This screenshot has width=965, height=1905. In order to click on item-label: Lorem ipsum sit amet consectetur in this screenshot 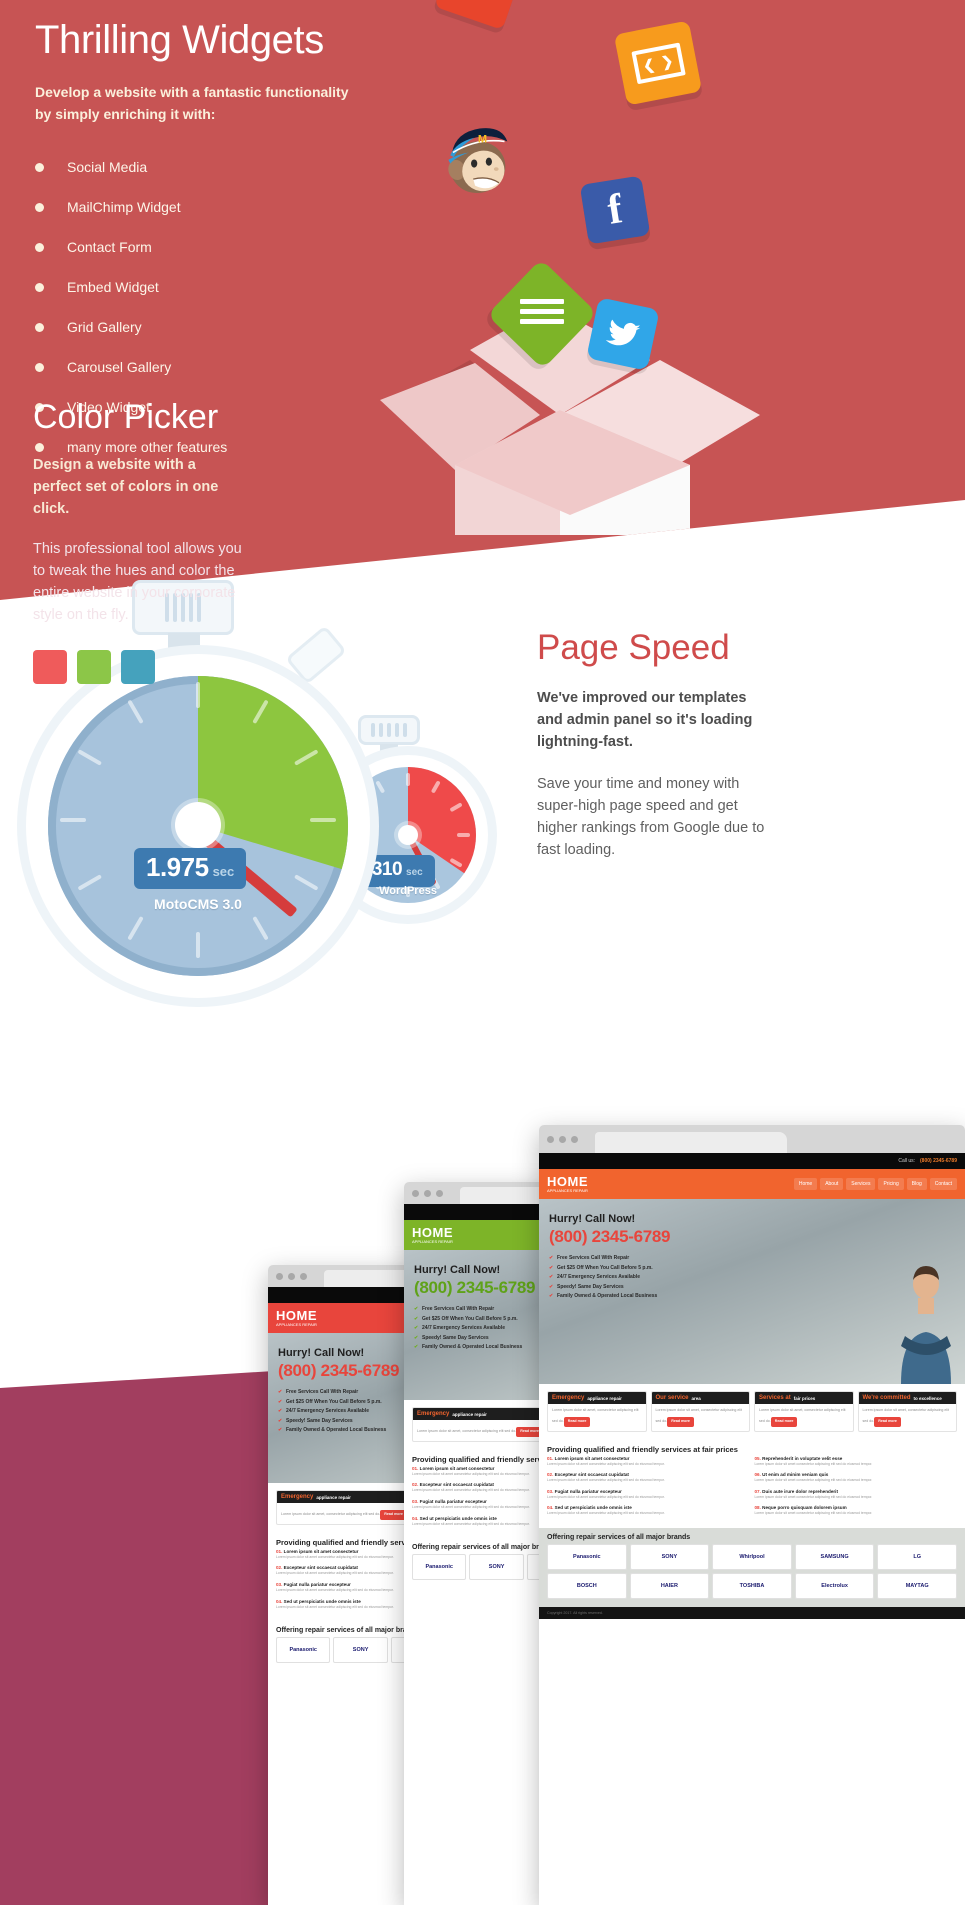, I will do `click(592, 1458)`.